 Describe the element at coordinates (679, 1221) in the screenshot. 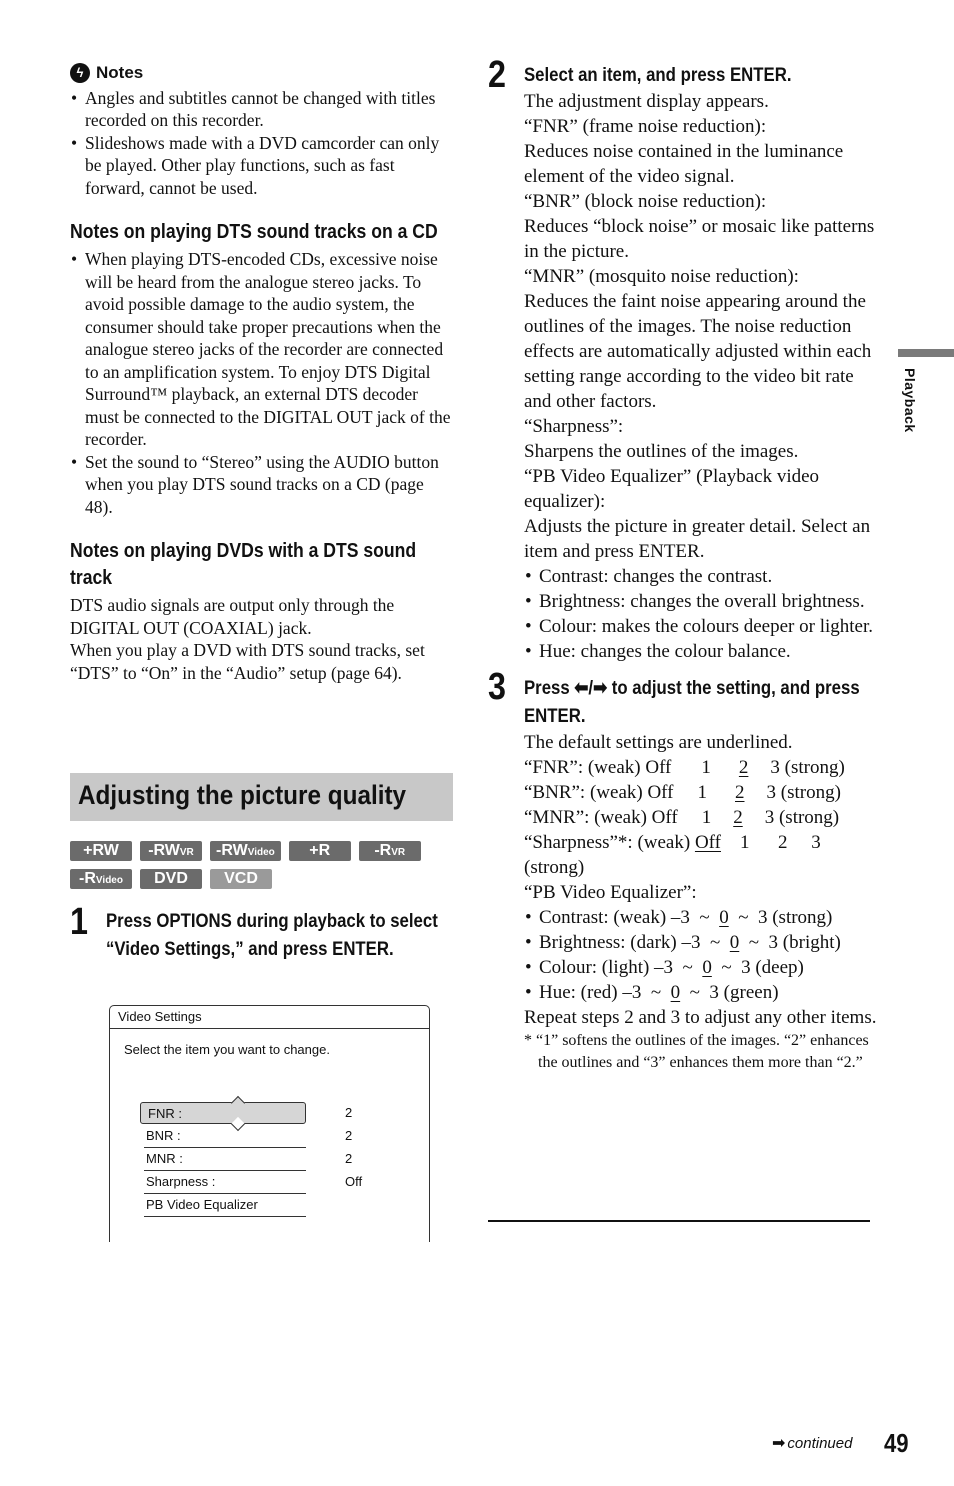

I see `divider` at that location.